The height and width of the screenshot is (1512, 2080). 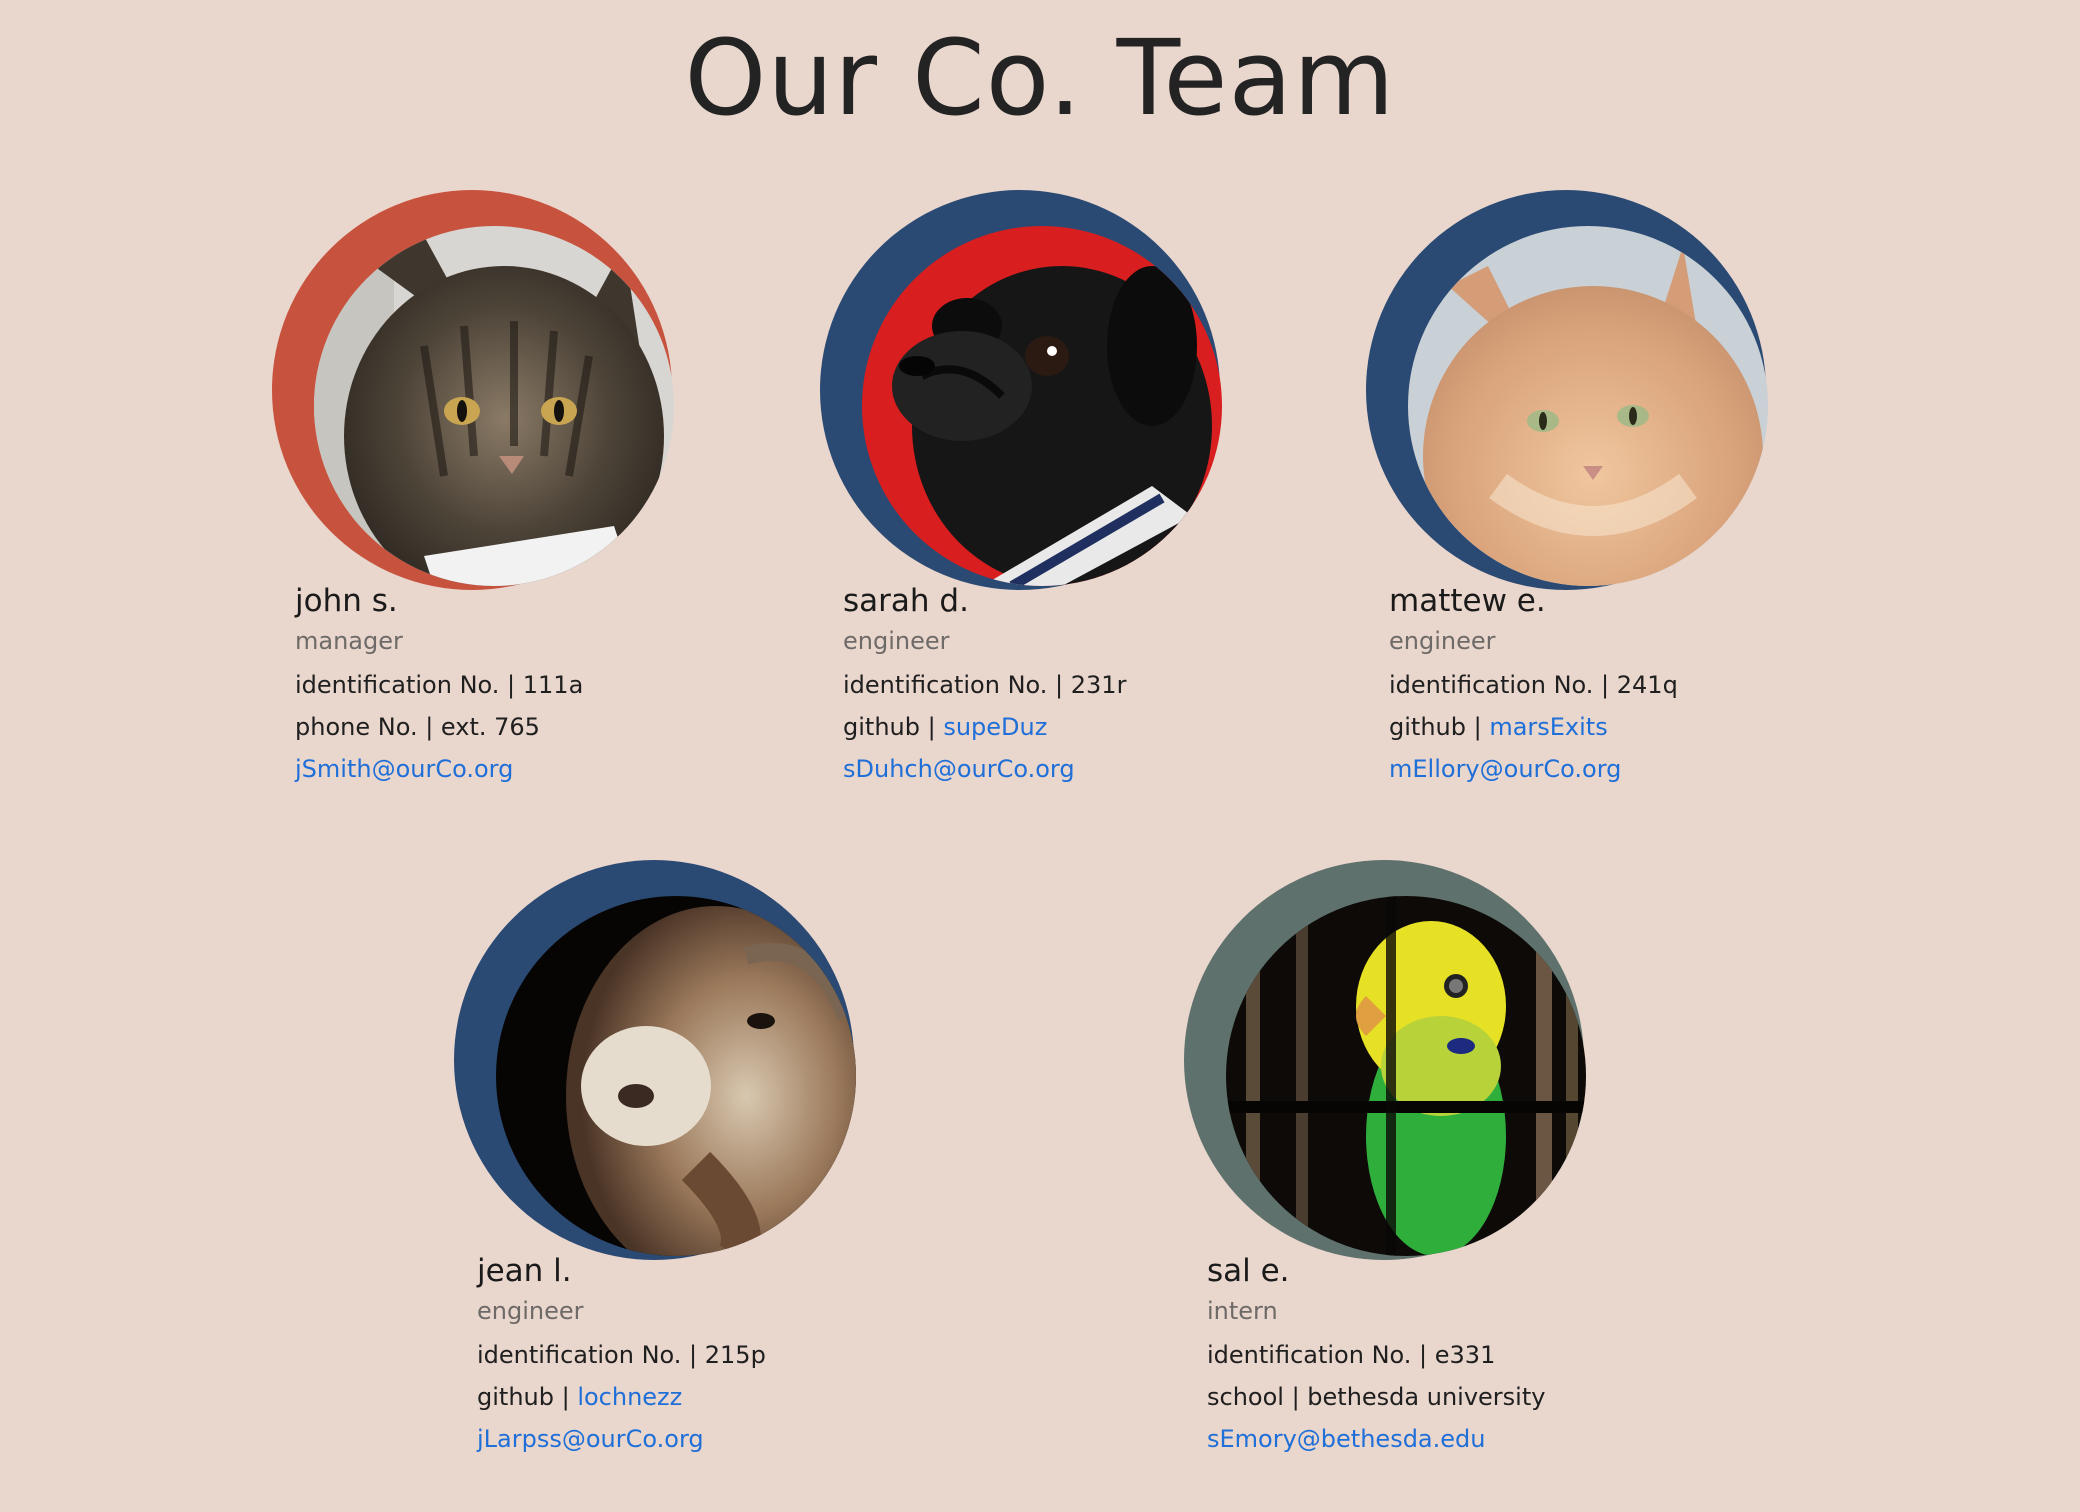 What do you see at coordinates (1376, 1397) in the screenshot?
I see `contact-label: school | bethesda university` at bounding box center [1376, 1397].